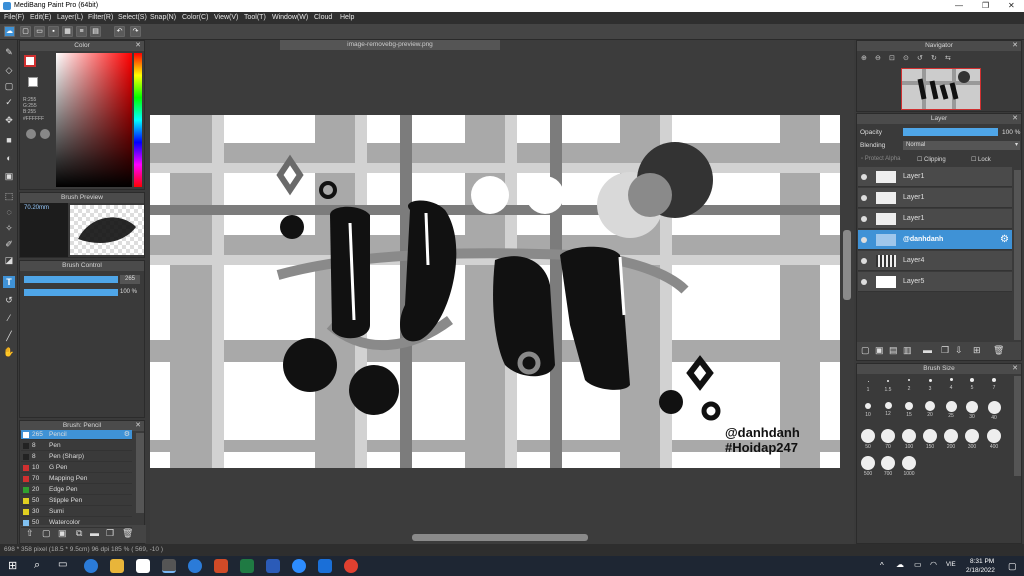 The image size is (1024, 576). Describe the element at coordinates (847, 265) in the screenshot. I see `canvas-vertical-scrollbar` at that location.